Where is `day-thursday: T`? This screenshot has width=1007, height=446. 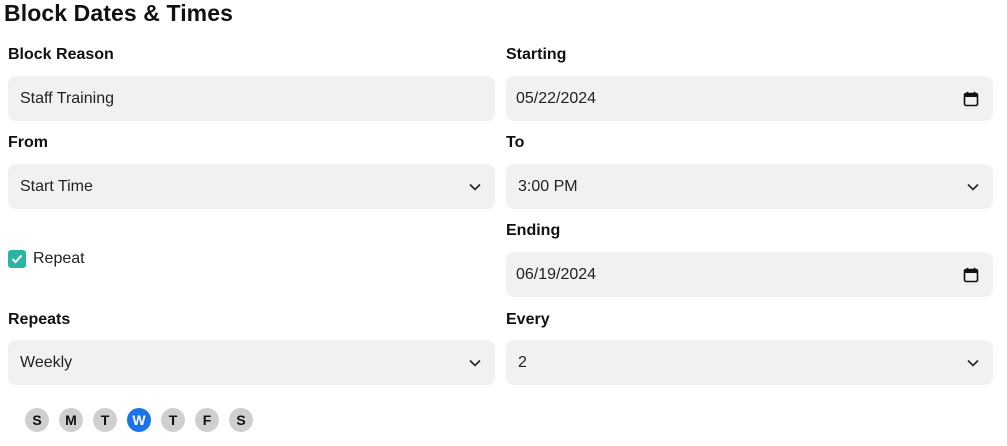 day-thursday: T is located at coordinates (173, 420).